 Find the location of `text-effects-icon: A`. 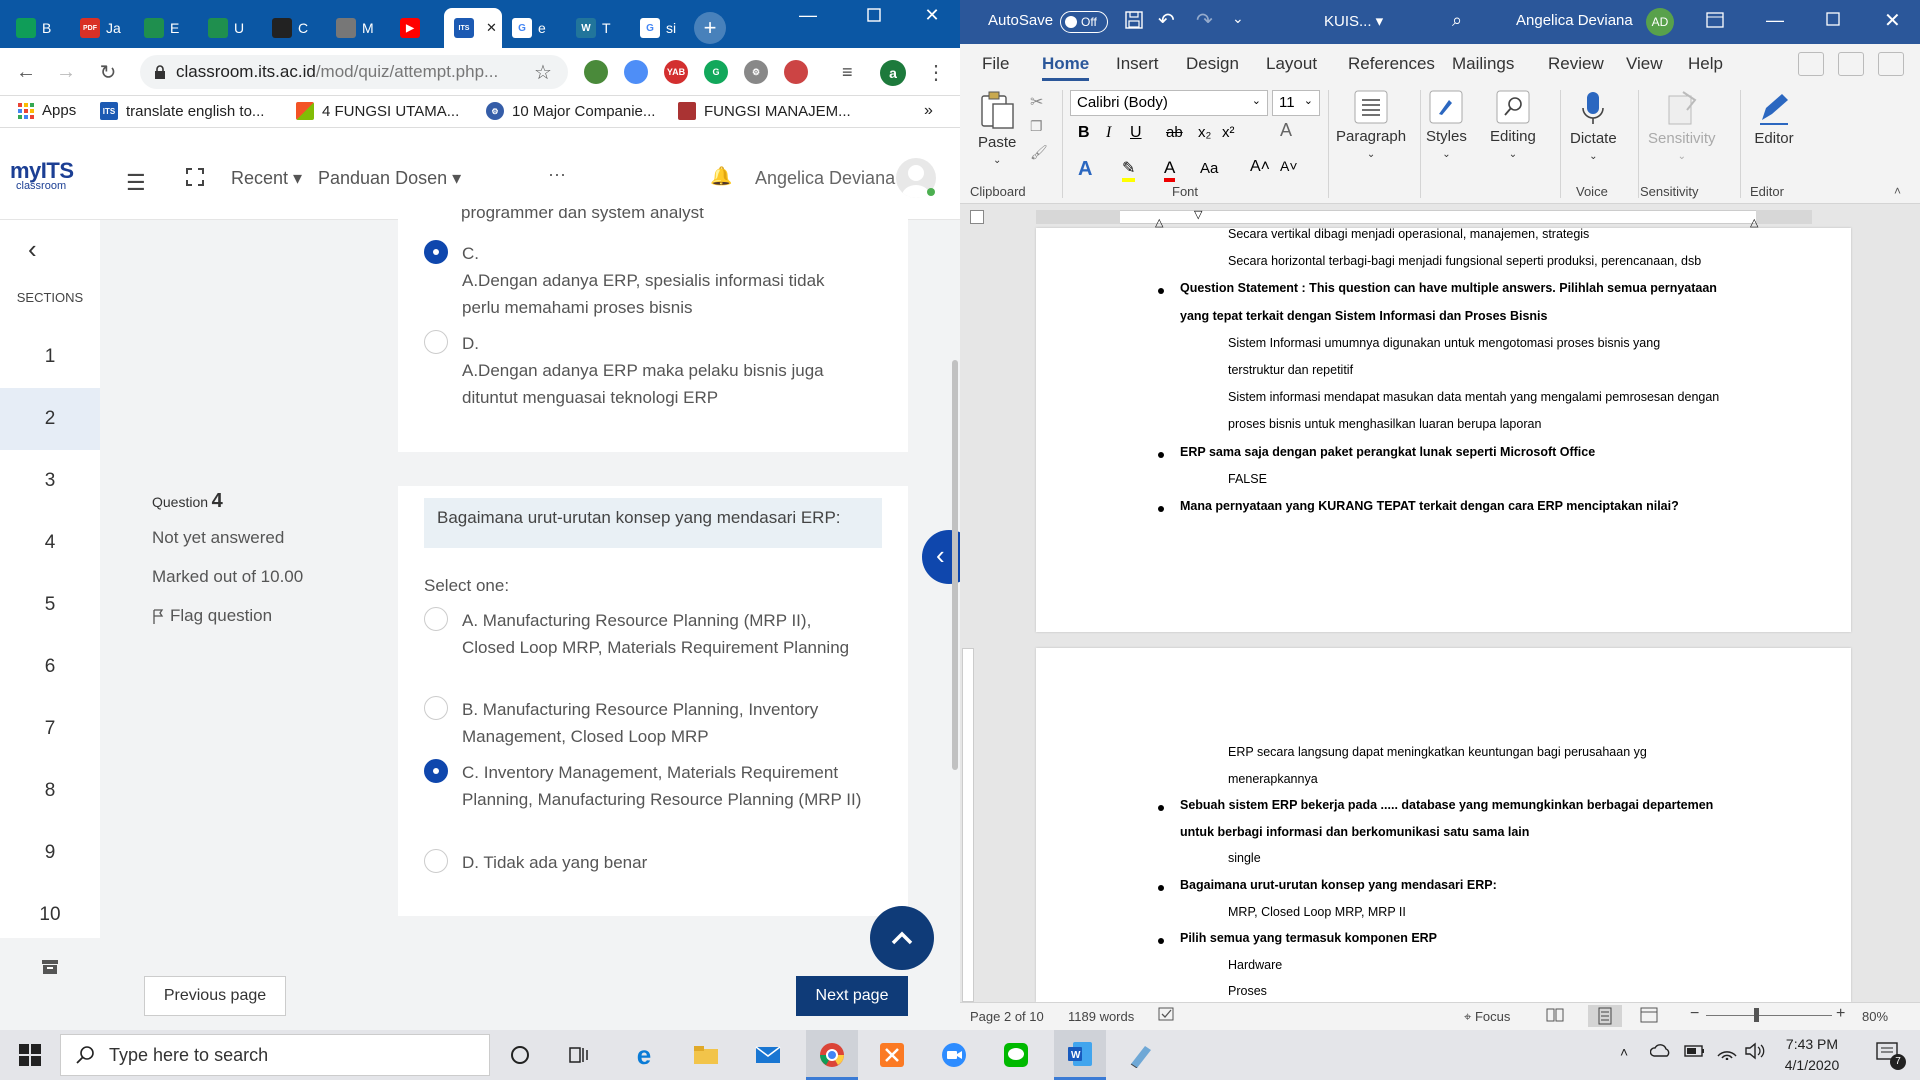

text-effects-icon: A is located at coordinates (1085, 169).